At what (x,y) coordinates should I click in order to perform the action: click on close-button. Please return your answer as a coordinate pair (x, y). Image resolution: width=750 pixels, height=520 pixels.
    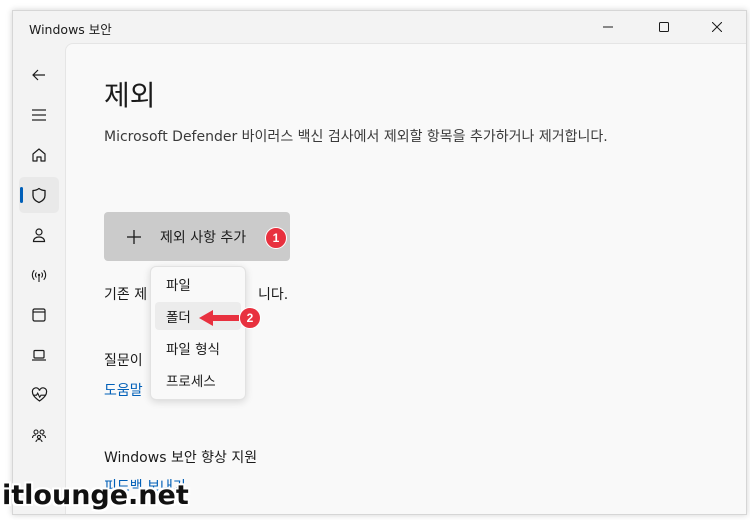
    Looking at the image, I should click on (717, 27).